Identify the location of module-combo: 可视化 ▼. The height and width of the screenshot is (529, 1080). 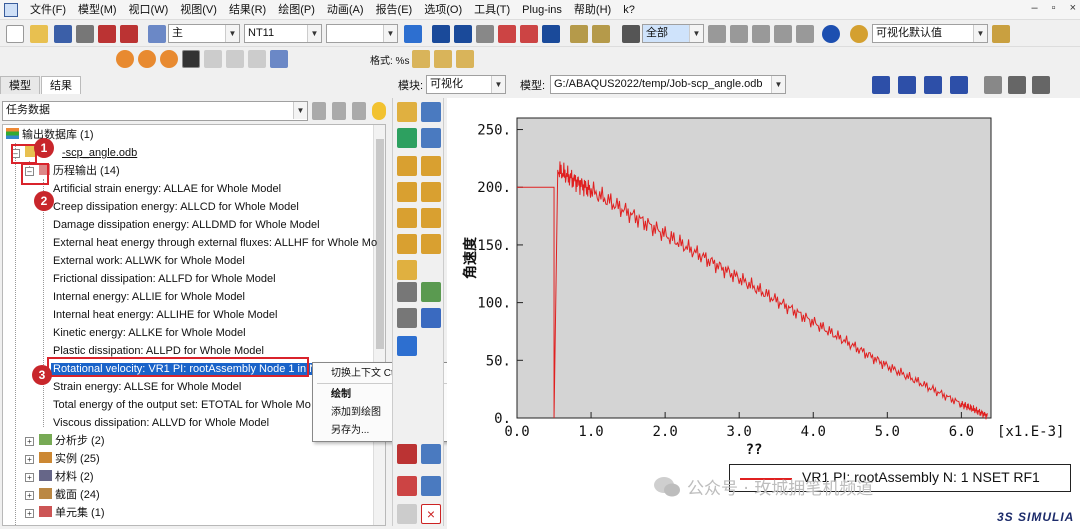
(466, 84).